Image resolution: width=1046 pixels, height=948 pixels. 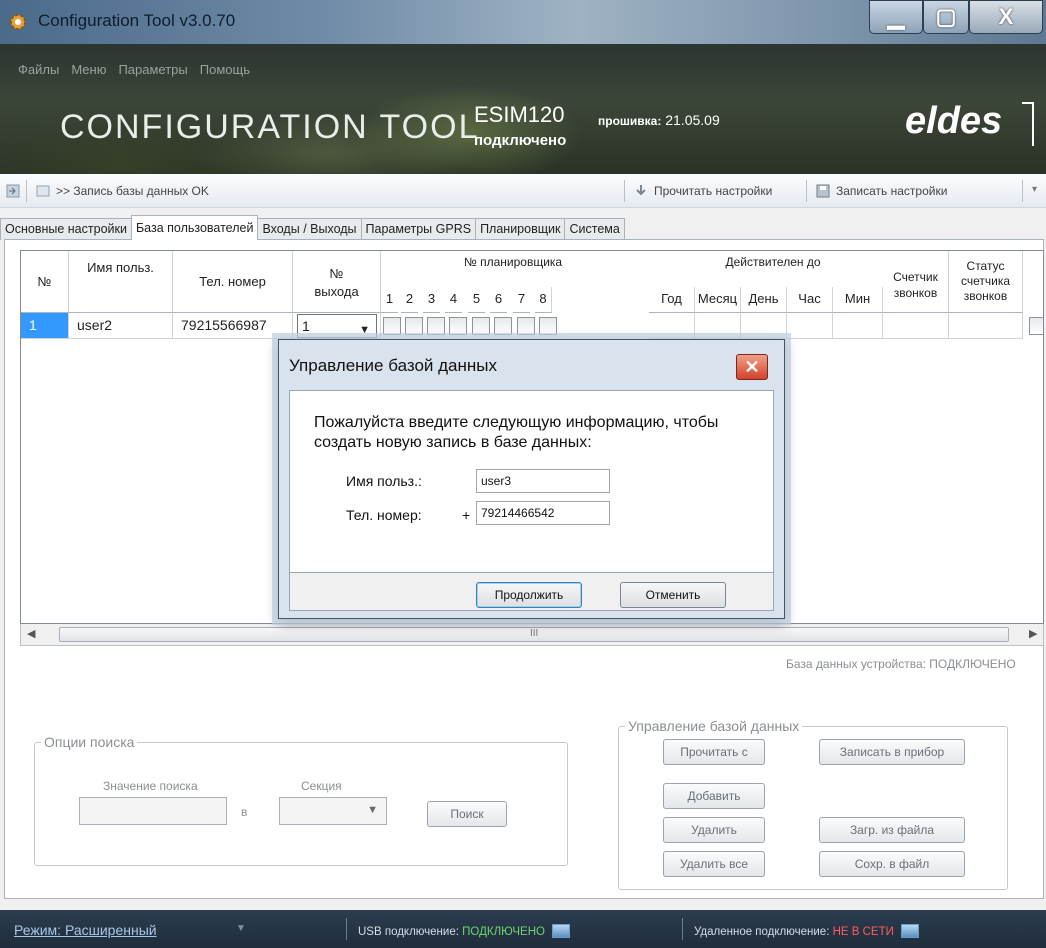 What do you see at coordinates (31, 633) in the screenshot?
I see `scroll-left-icon: ◀` at bounding box center [31, 633].